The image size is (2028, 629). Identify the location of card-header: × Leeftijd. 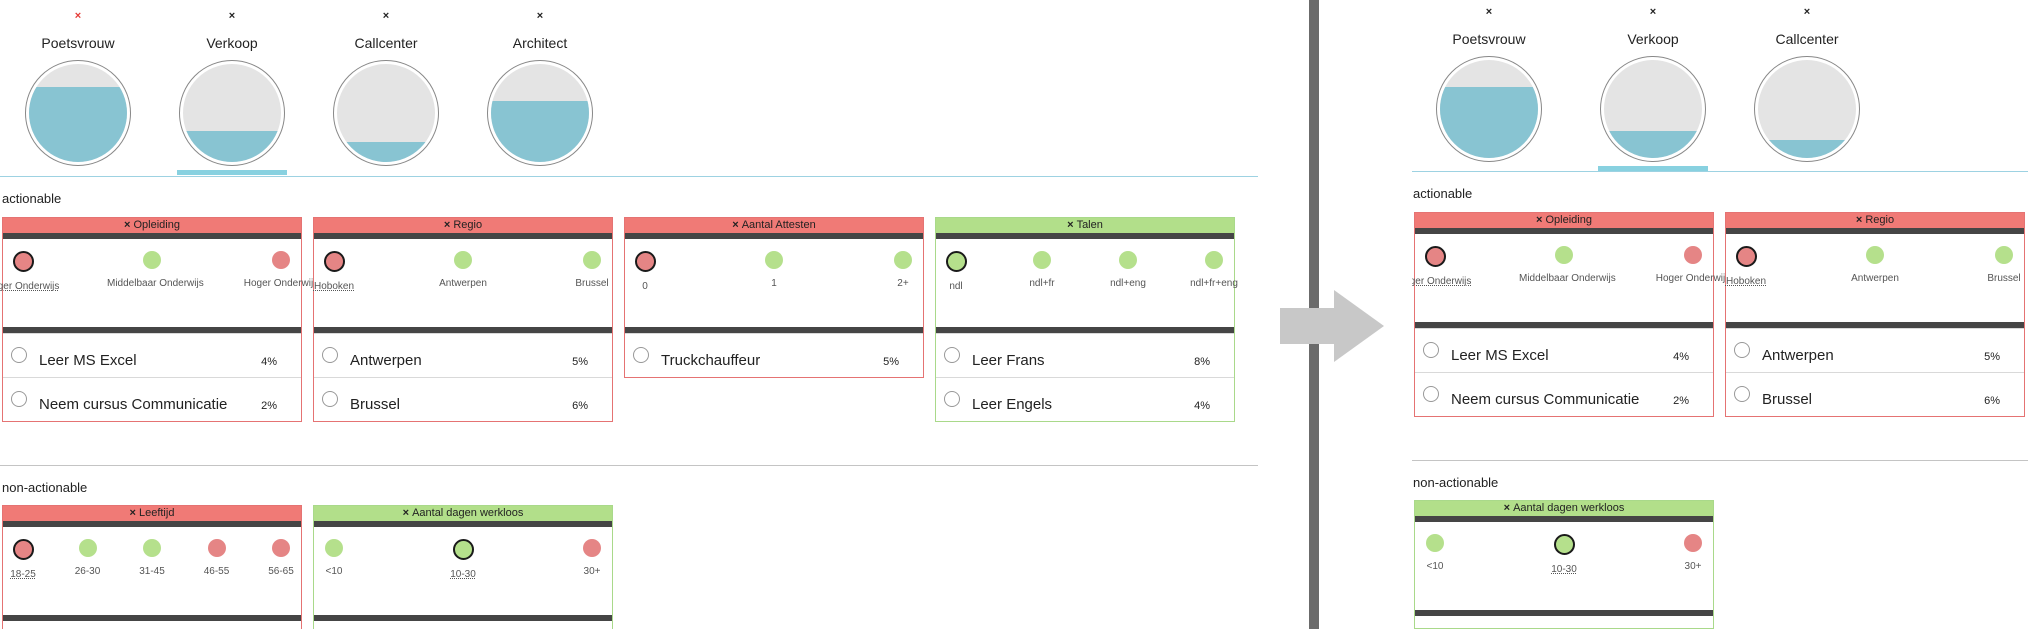
(152, 513).